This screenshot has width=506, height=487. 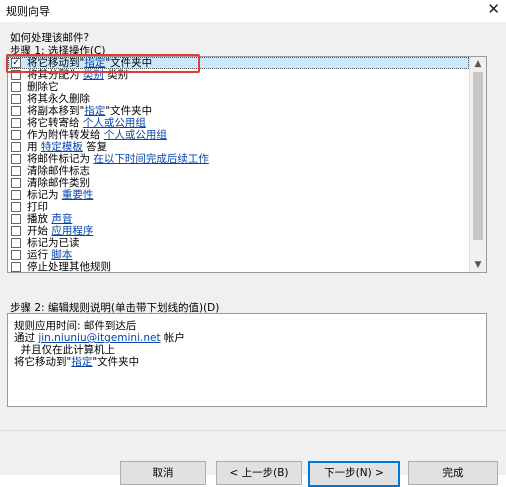 I want to click on action-link: 在以下时间完成后续工作, so click(x=151, y=159).